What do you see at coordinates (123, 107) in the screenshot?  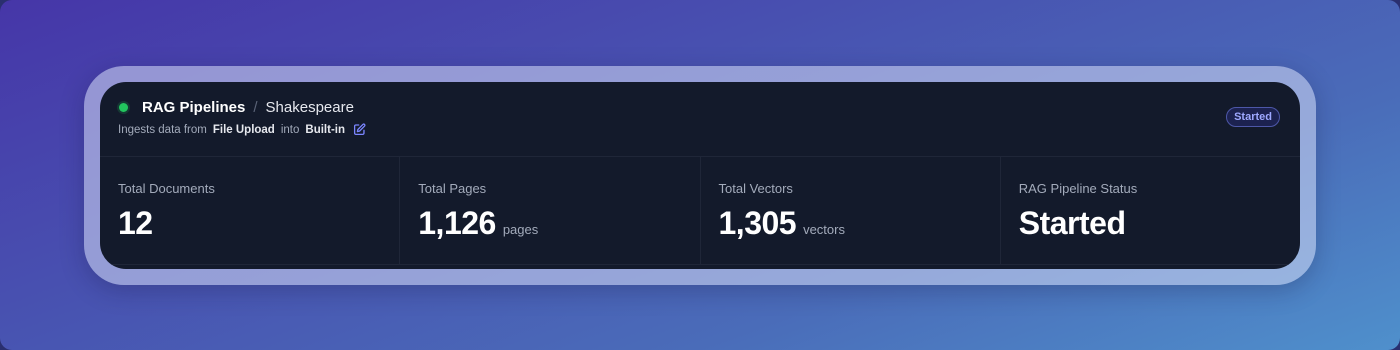 I see `status-dot-icon` at bounding box center [123, 107].